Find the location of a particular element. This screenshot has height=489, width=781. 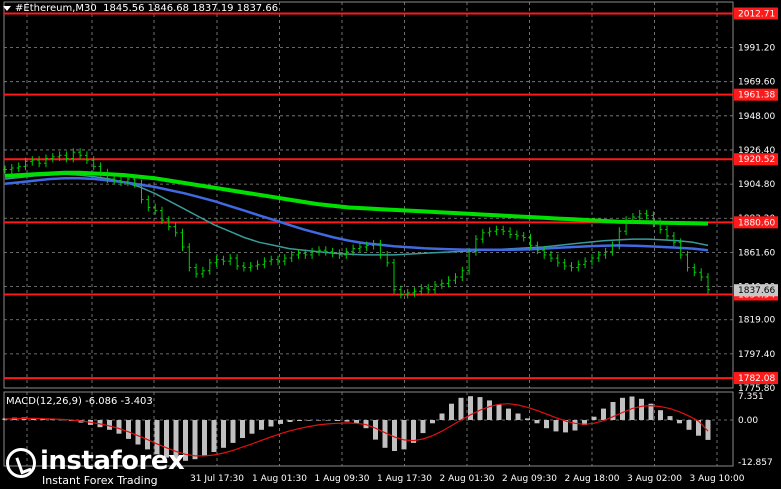

x-tick-label: 3 Aug 10:00 is located at coordinates (717, 479).